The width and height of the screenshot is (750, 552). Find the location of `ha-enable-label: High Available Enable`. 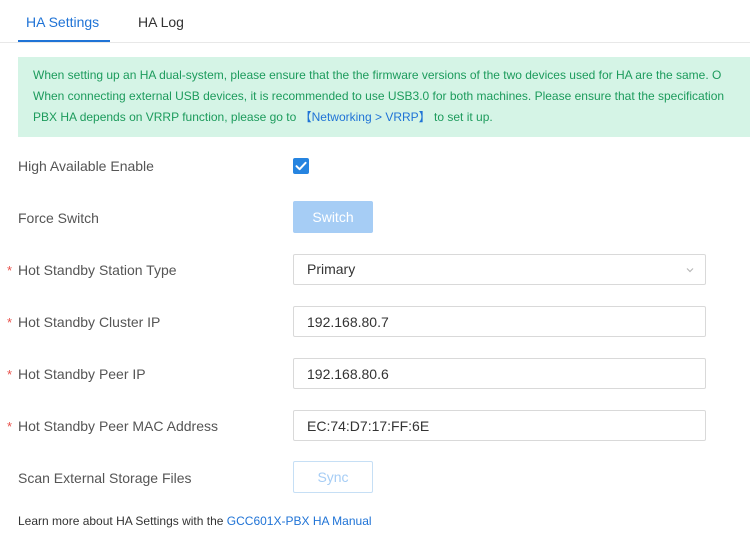

ha-enable-label: High Available Enable is located at coordinates (86, 166).